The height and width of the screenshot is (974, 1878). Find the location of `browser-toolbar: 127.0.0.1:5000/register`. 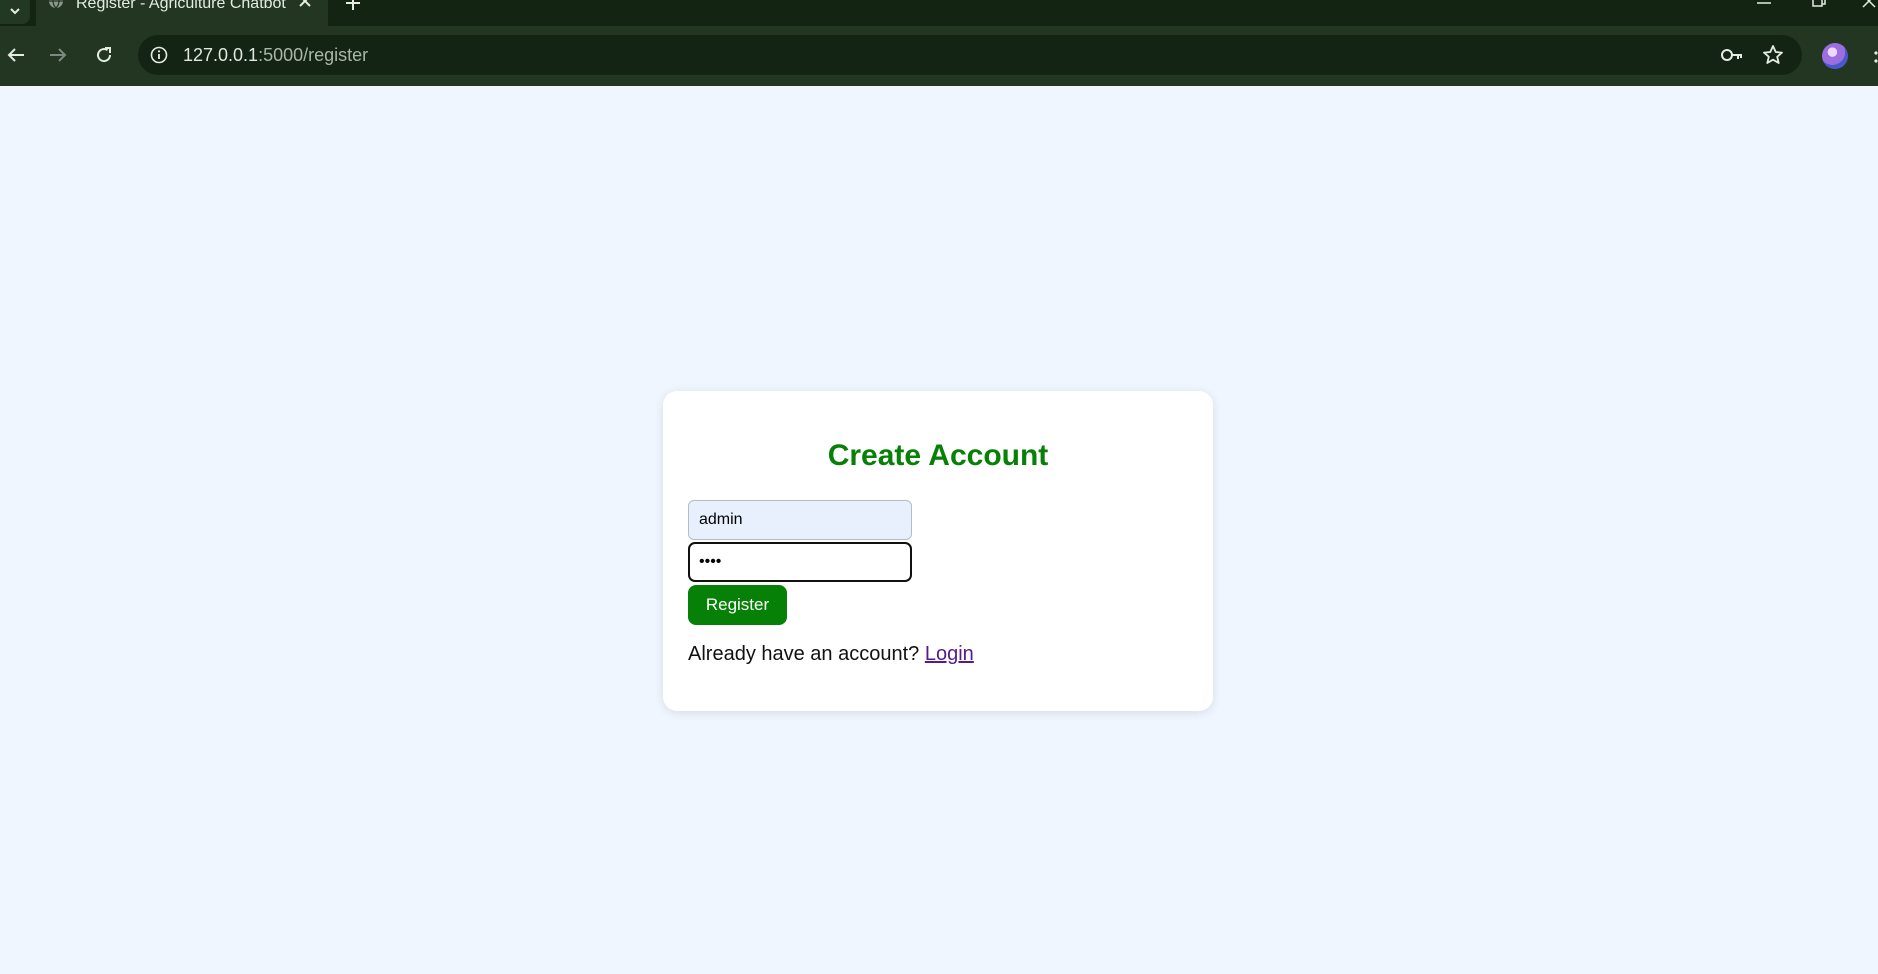

browser-toolbar: 127.0.0.1:5000/register is located at coordinates (939, 56).